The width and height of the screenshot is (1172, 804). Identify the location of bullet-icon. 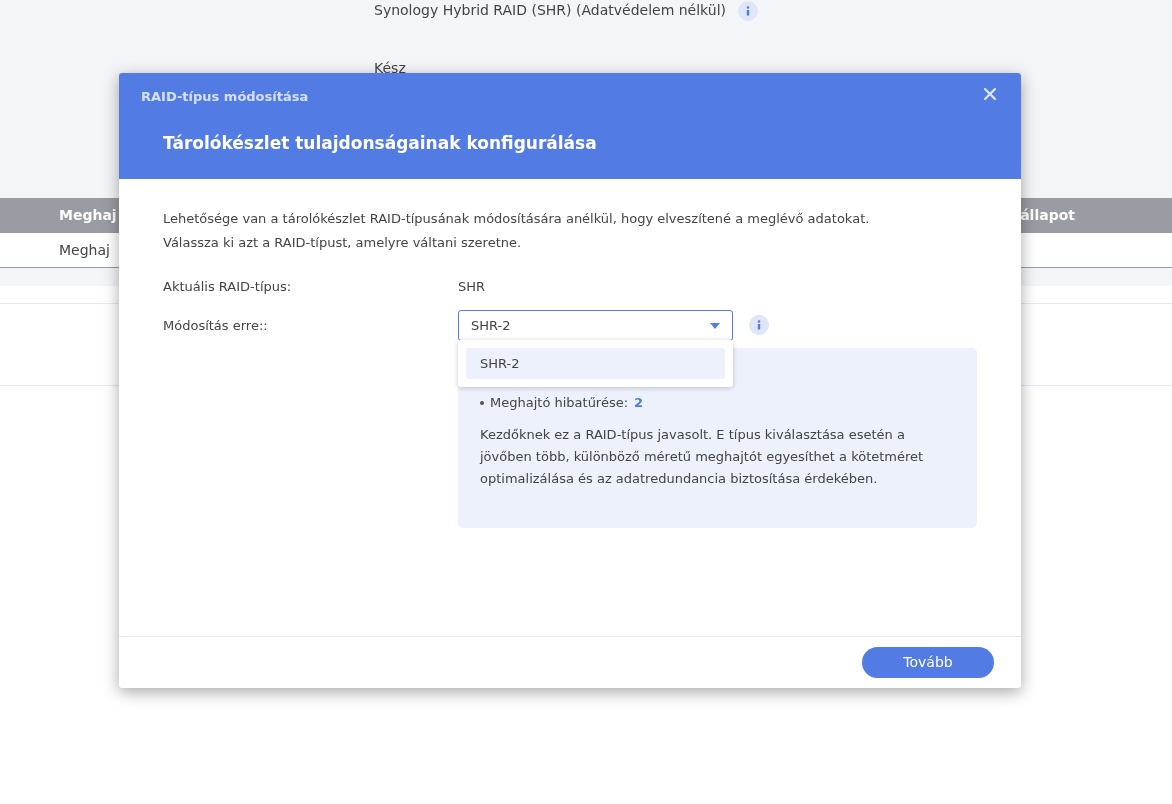
(482, 403).